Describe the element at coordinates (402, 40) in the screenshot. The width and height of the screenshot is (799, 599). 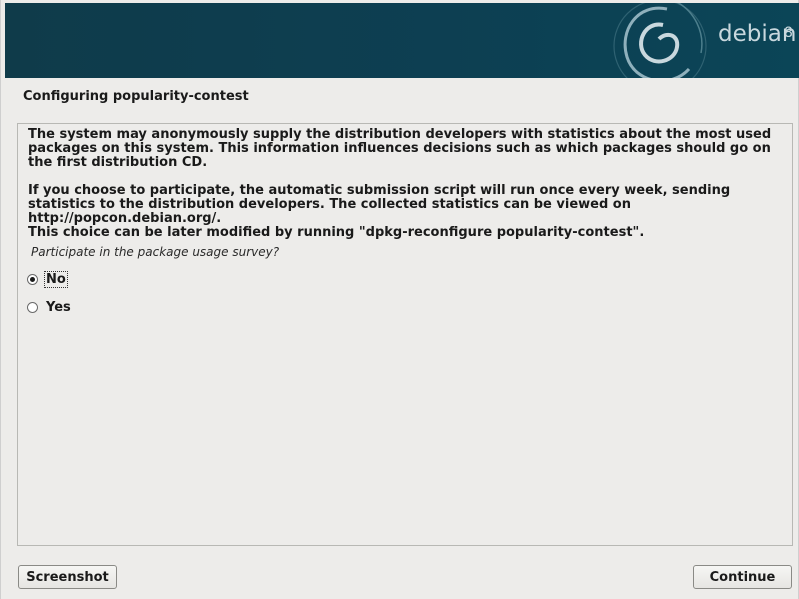
I see `debian-banner: debian 8` at that location.